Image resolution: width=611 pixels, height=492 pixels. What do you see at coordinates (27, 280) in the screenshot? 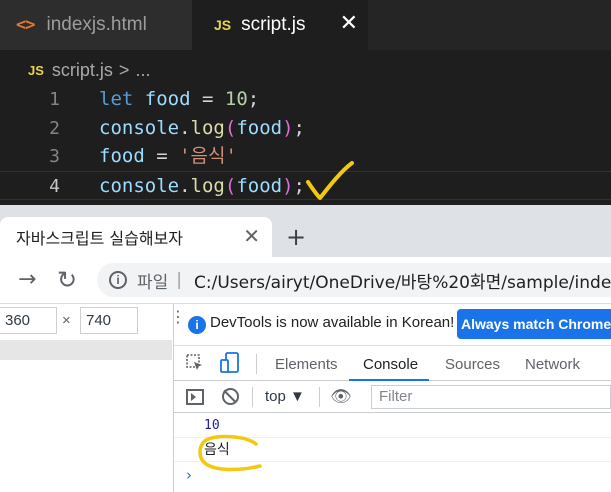
I see `forward-icon: →` at bounding box center [27, 280].